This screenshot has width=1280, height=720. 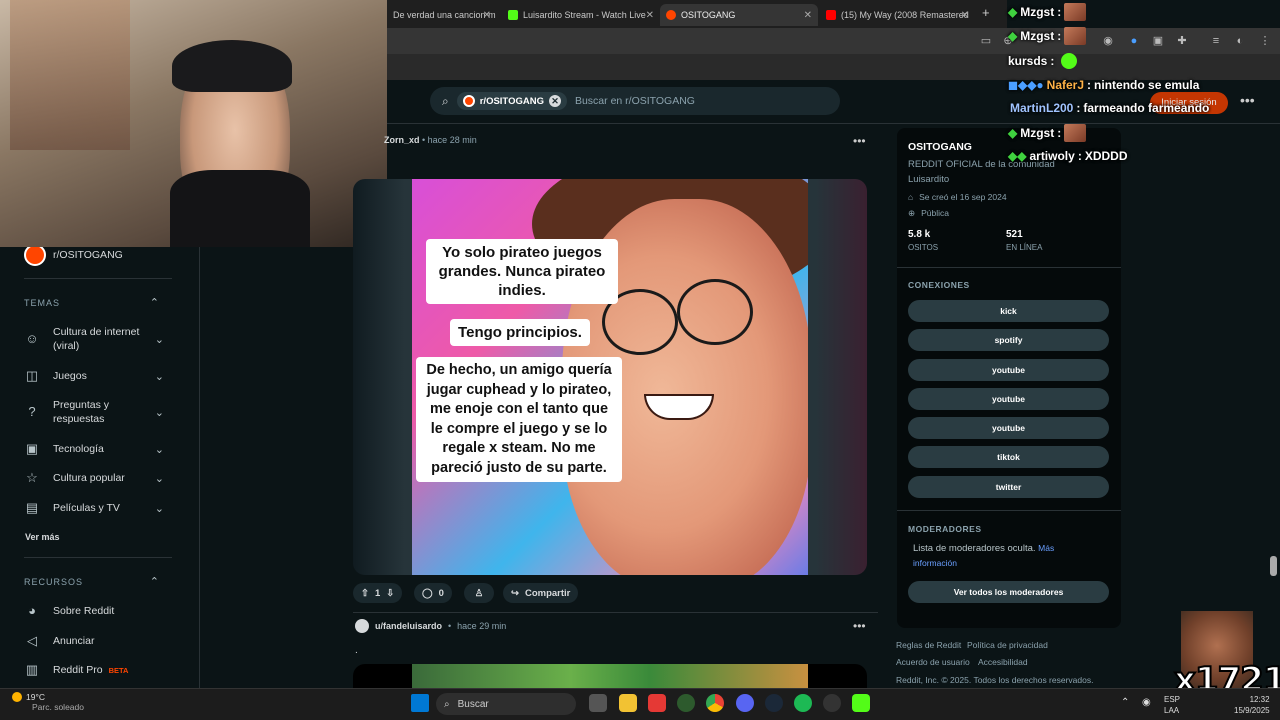 I want to click on clock-date: 15/9/2025, so click(x=1252, y=710).